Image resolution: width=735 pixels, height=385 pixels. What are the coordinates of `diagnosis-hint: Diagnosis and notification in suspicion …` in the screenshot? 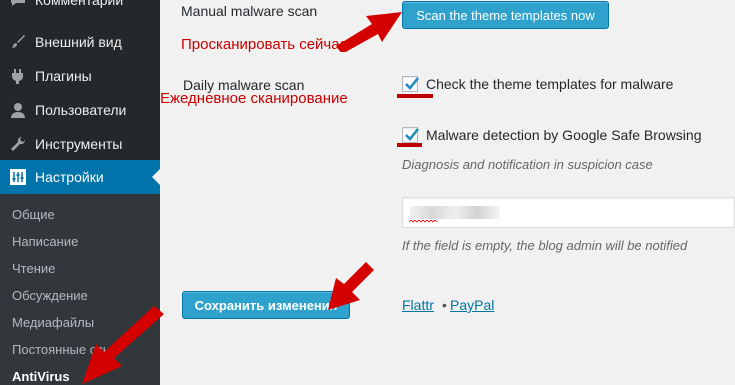 It's located at (527, 164).